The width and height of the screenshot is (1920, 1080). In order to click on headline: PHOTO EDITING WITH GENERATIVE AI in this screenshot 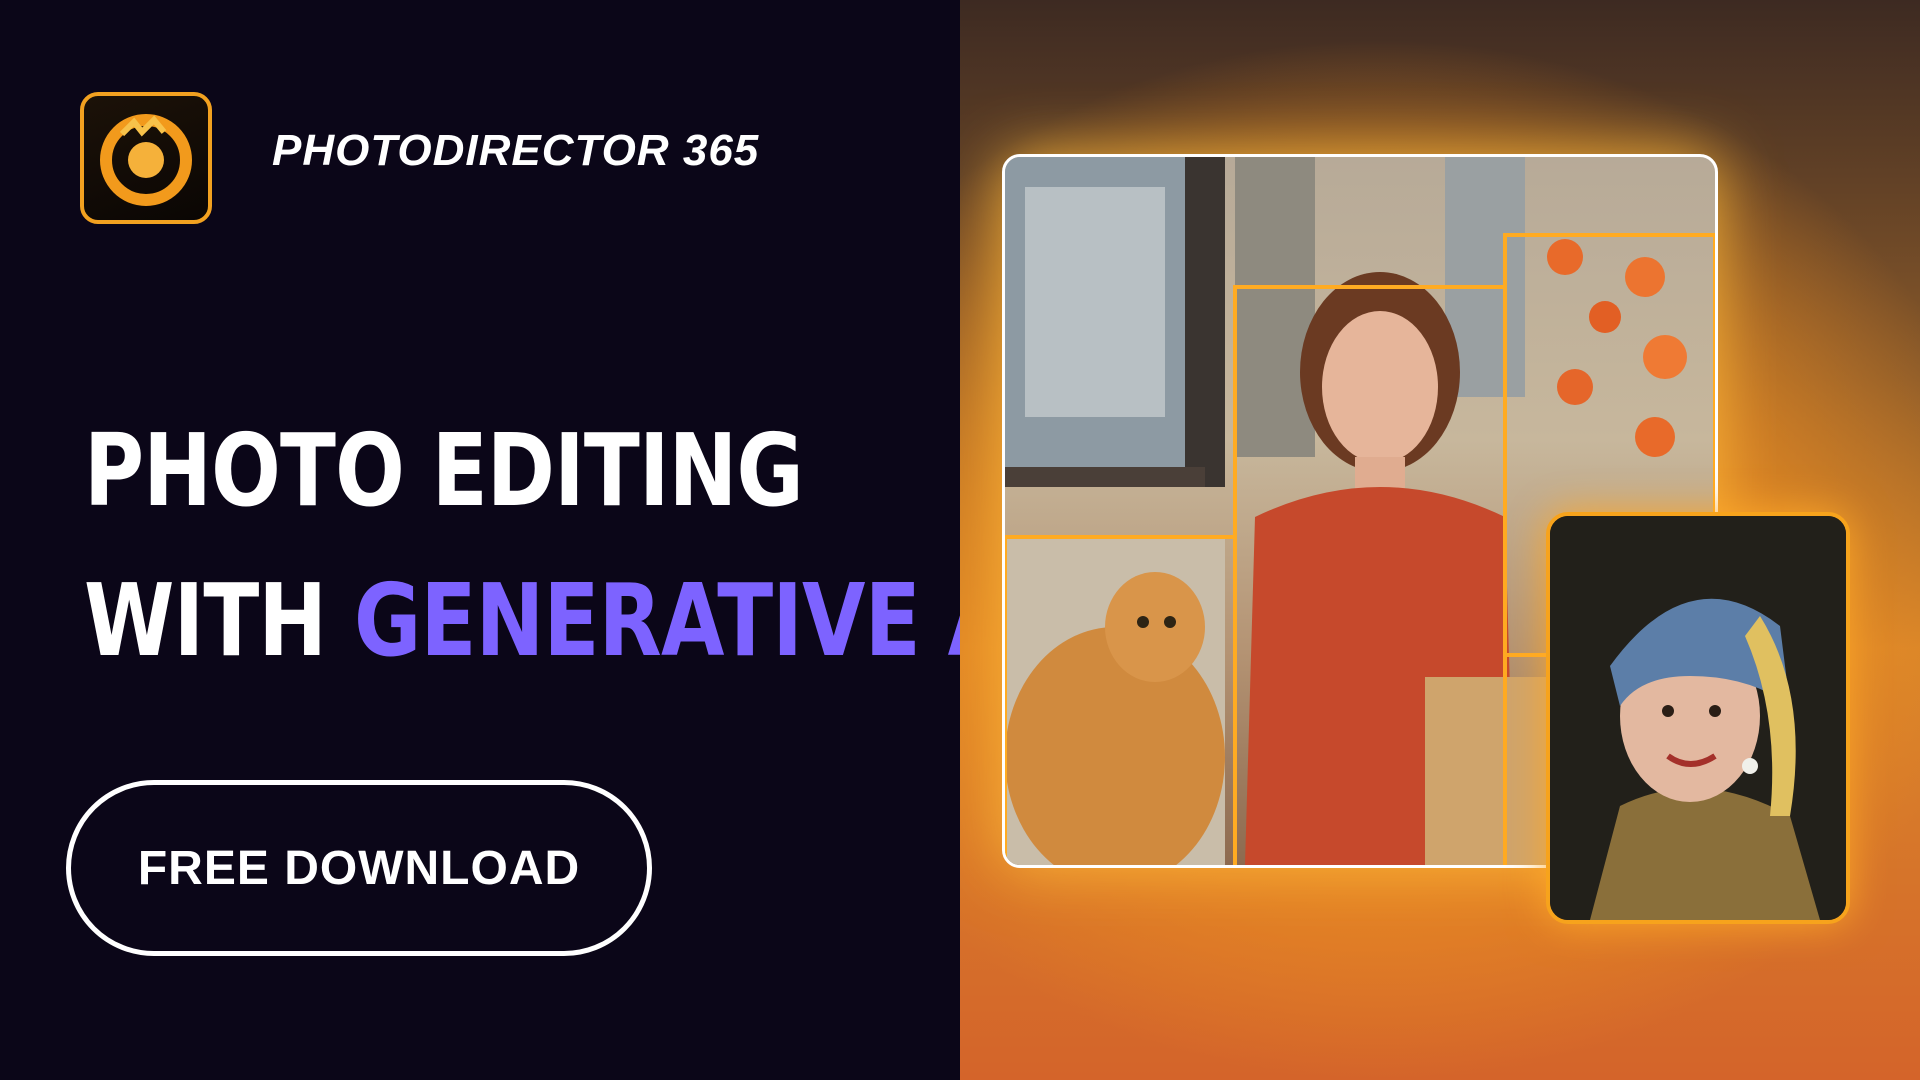, I will do `click(562, 546)`.